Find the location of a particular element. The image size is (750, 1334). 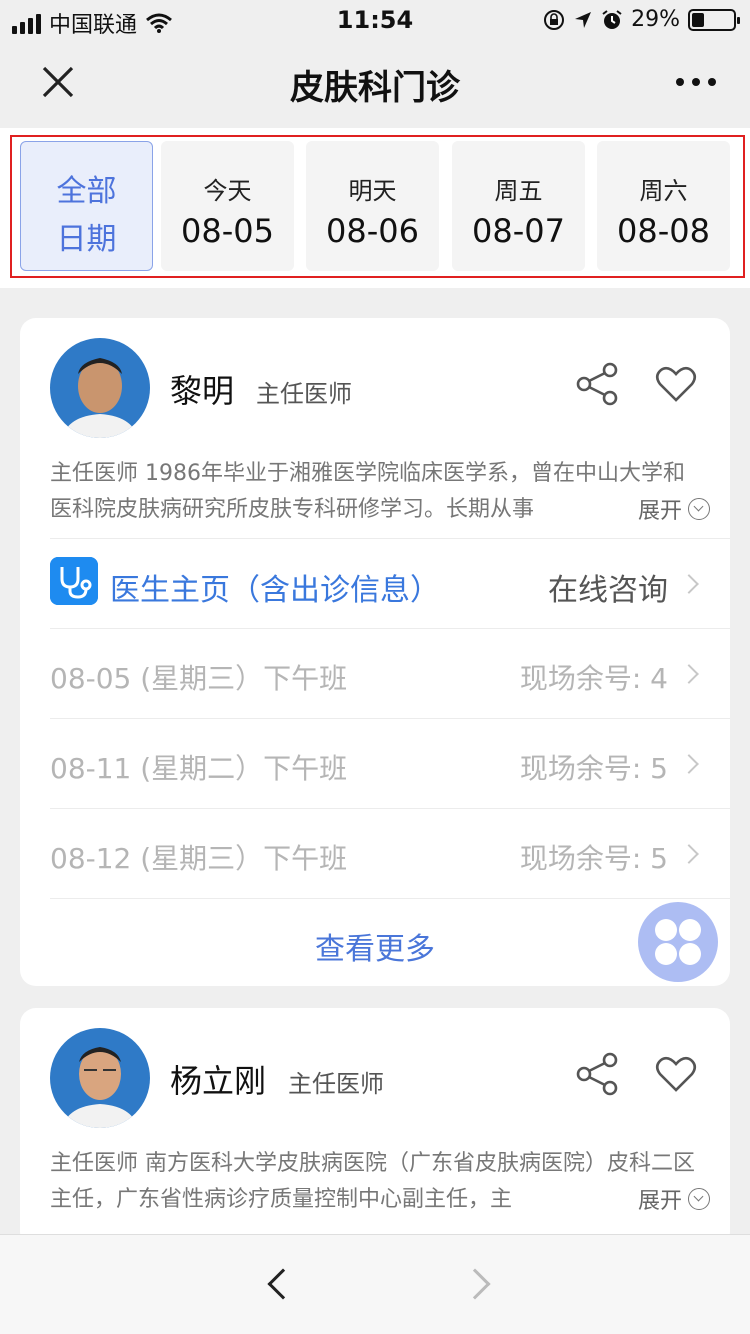

schedule-date: 08-12 (星期三）下午班 is located at coordinates (199, 858).